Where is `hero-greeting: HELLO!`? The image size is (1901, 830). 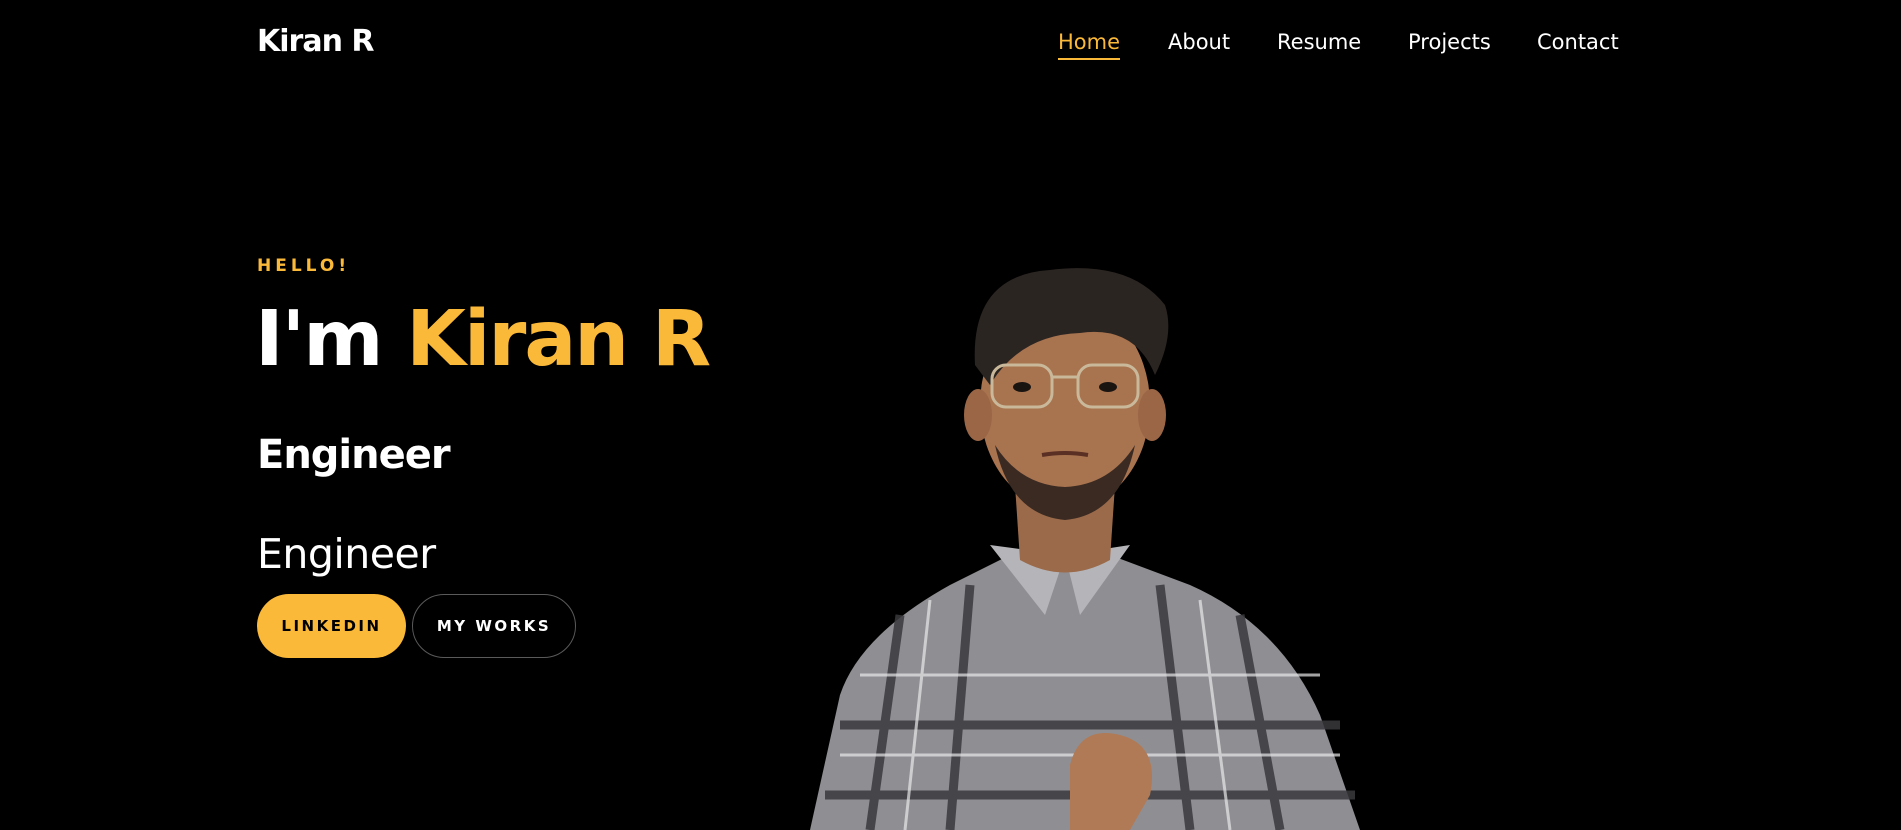
hero-greeting: HELLO! is located at coordinates (304, 266).